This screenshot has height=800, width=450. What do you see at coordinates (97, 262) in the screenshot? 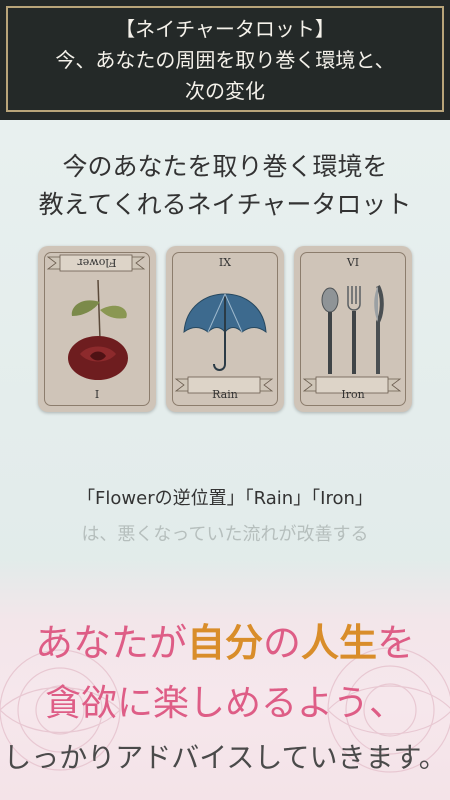
I see `card-title: Flower` at bounding box center [97, 262].